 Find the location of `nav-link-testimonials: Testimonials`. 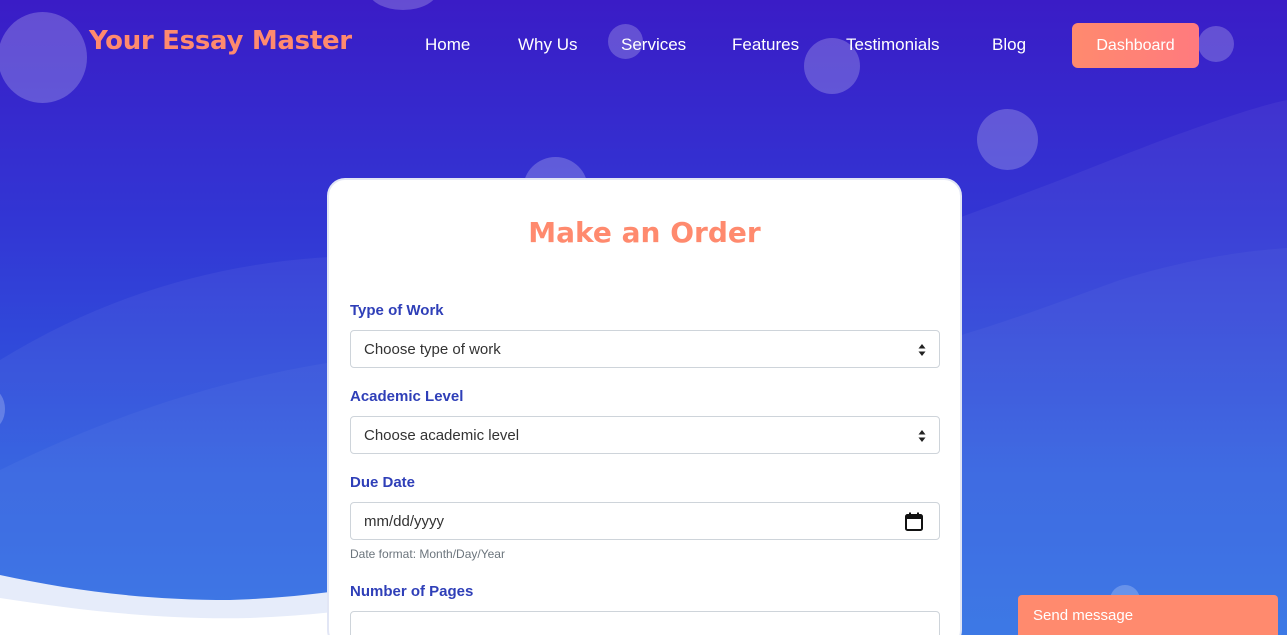

nav-link-testimonials: Testimonials is located at coordinates (893, 45).